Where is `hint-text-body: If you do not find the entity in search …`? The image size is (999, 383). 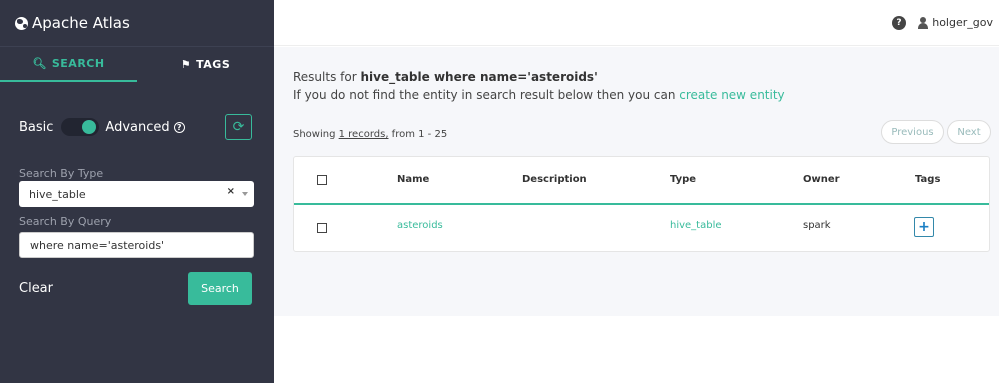
hint-text-body: If you do not find the entity in search … is located at coordinates (486, 95).